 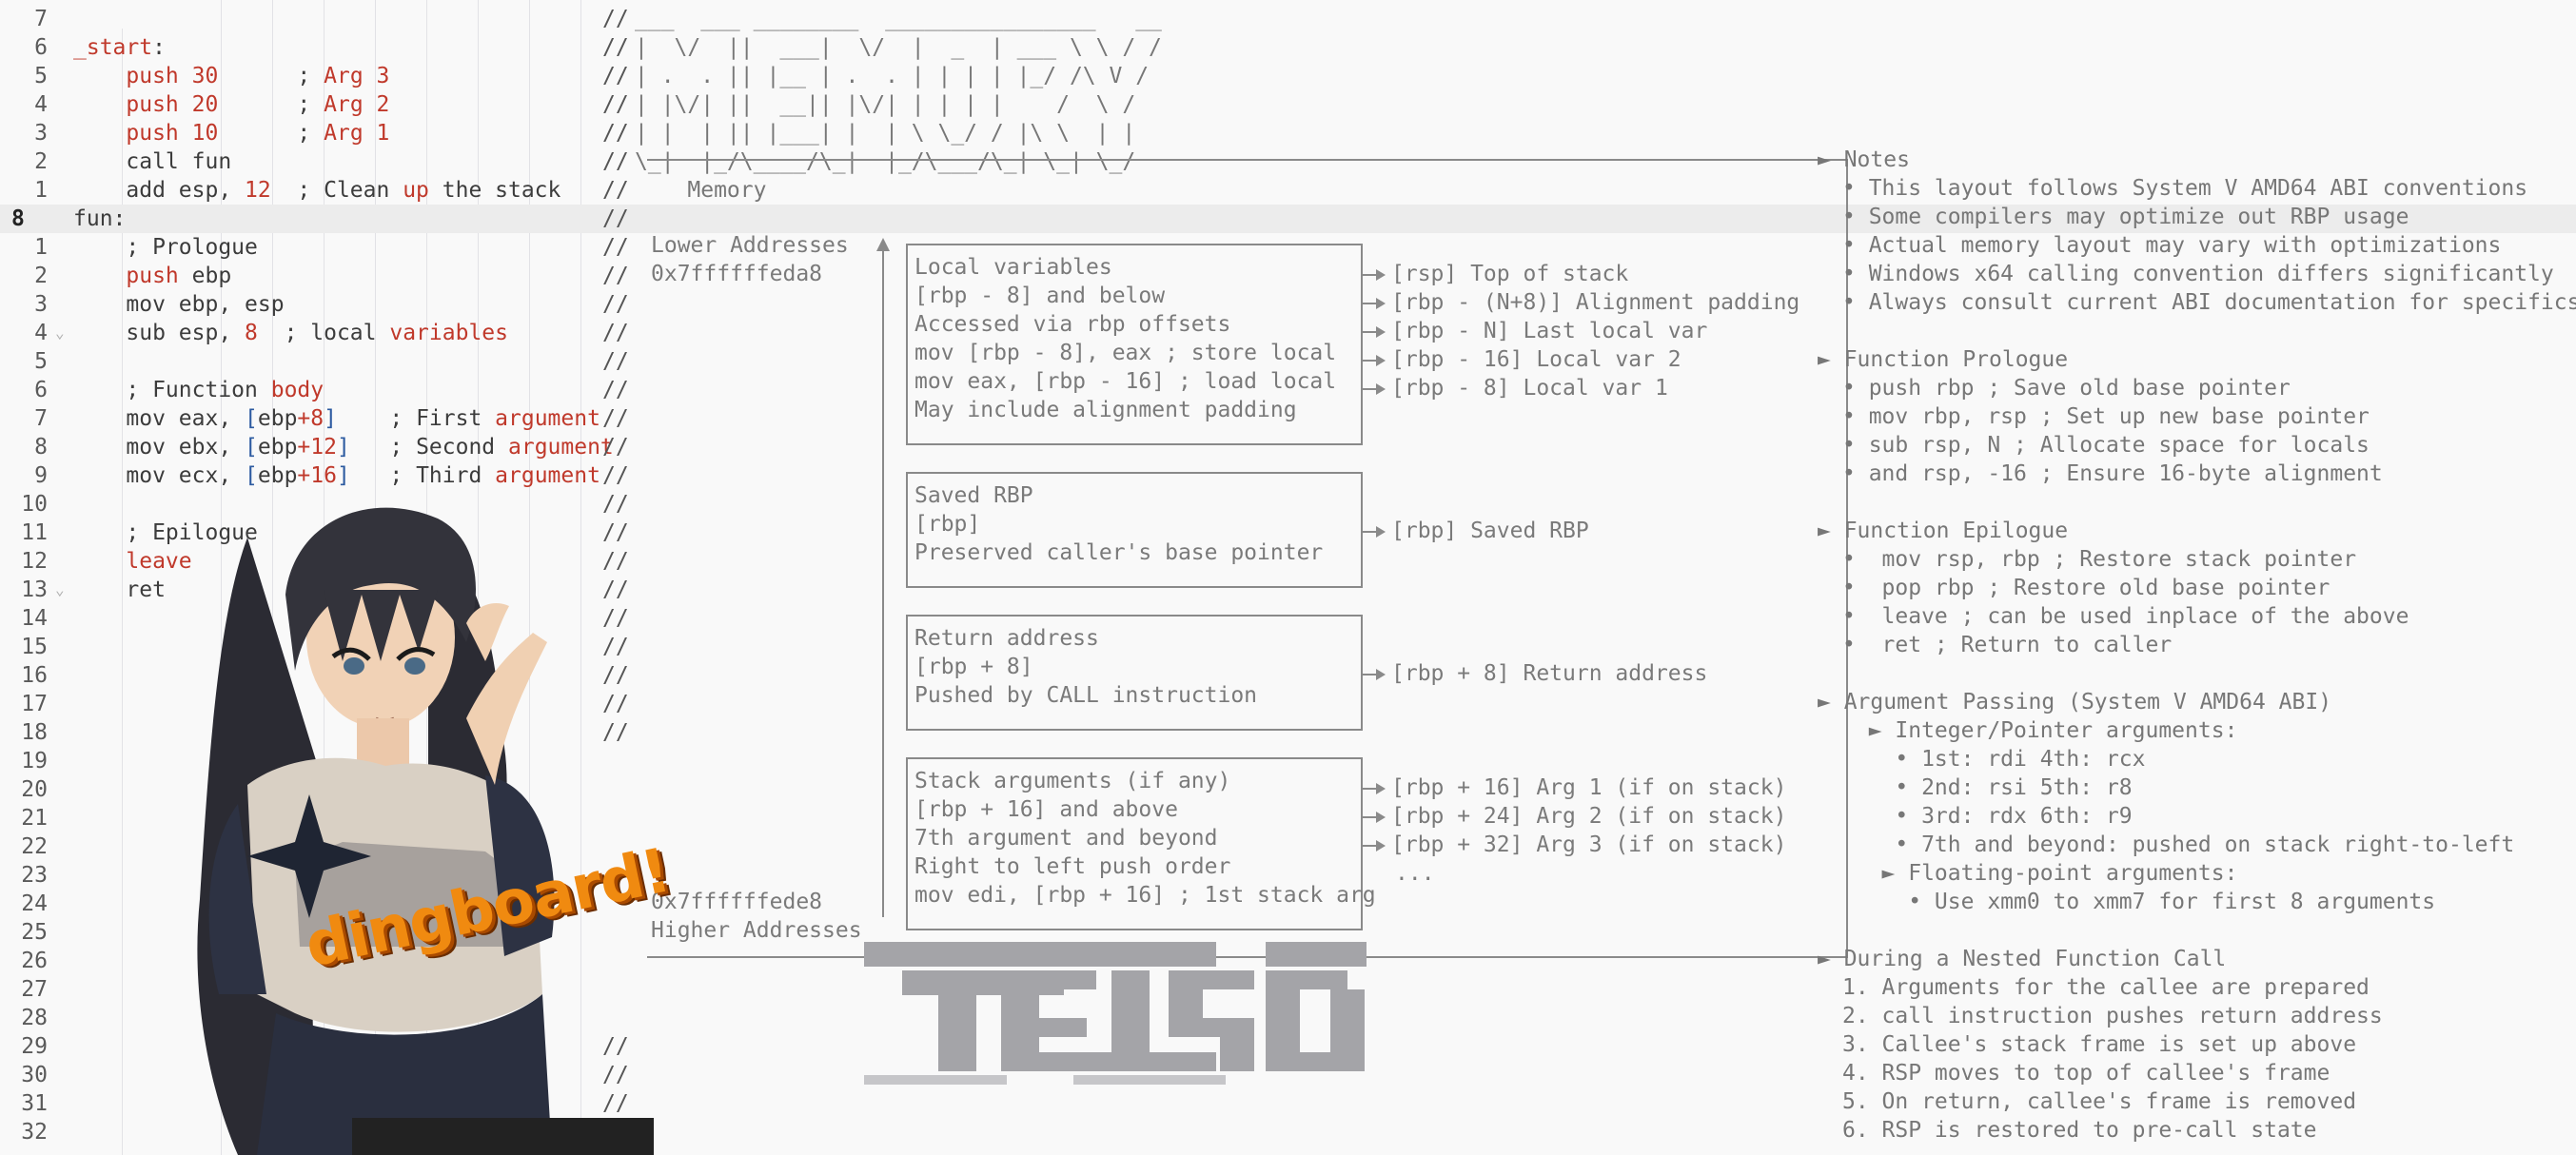 I want to click on line-number: 19, so click(x=34, y=761).